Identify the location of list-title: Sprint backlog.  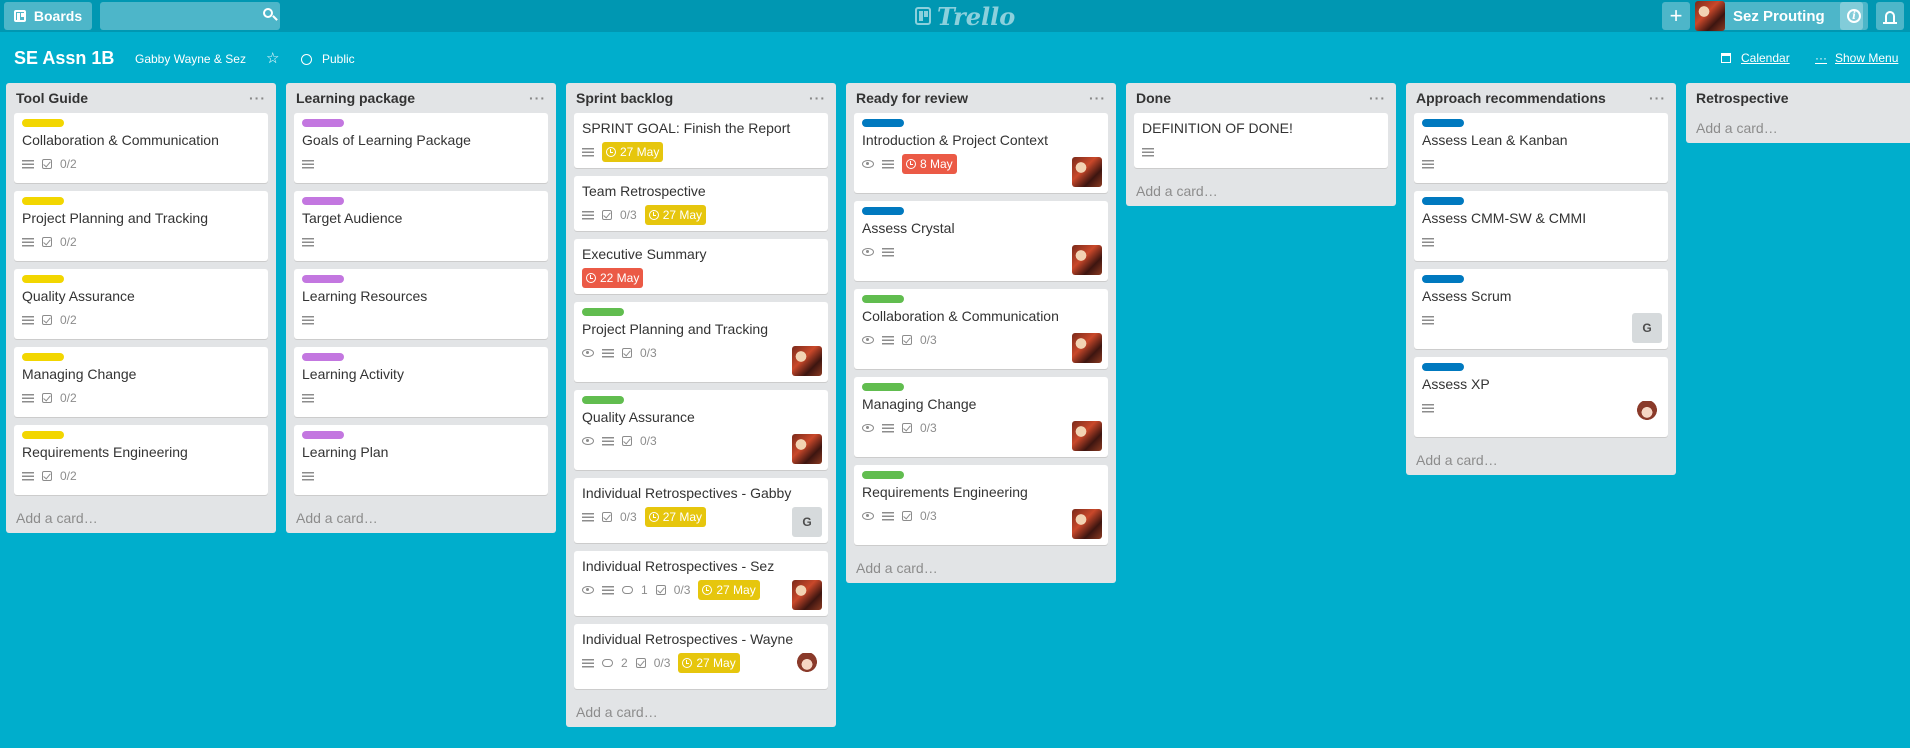
(624, 98).